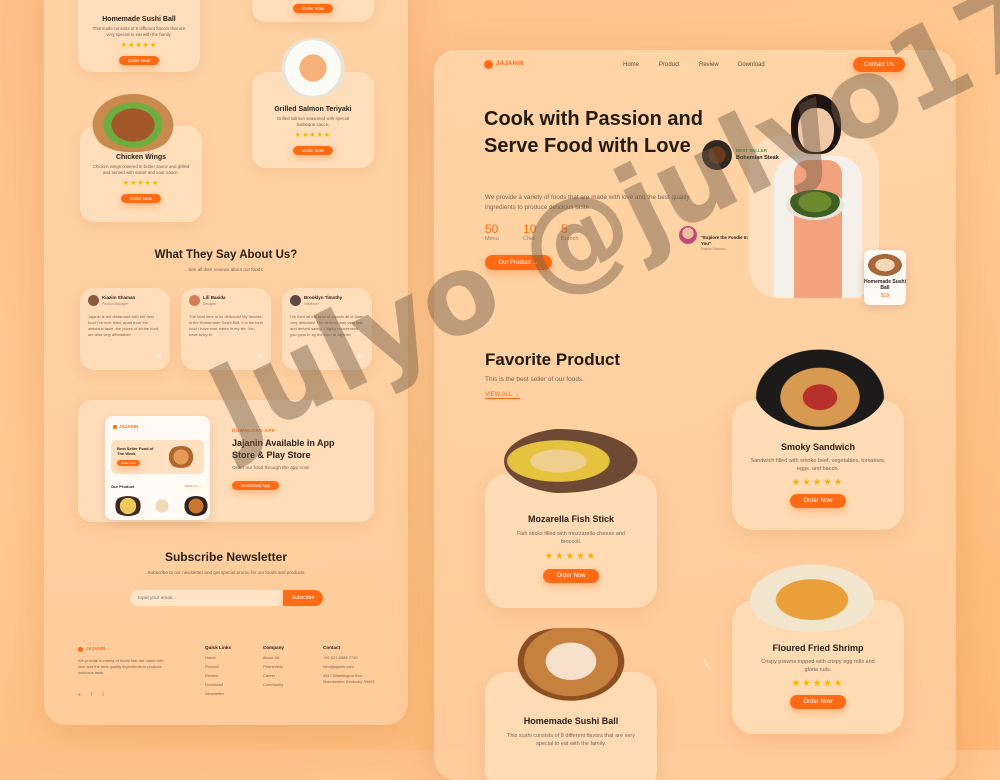 This screenshot has width=1000, height=780. I want to click on sandwich-dish-image, so click(820, 389).